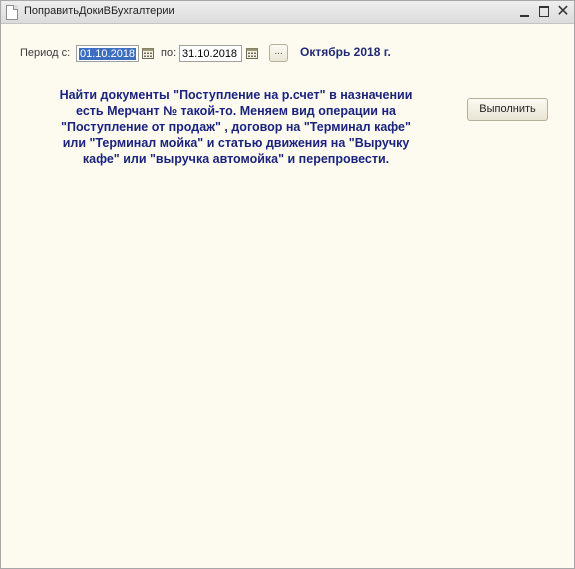  I want to click on close-button: ✕, so click(563, 11).